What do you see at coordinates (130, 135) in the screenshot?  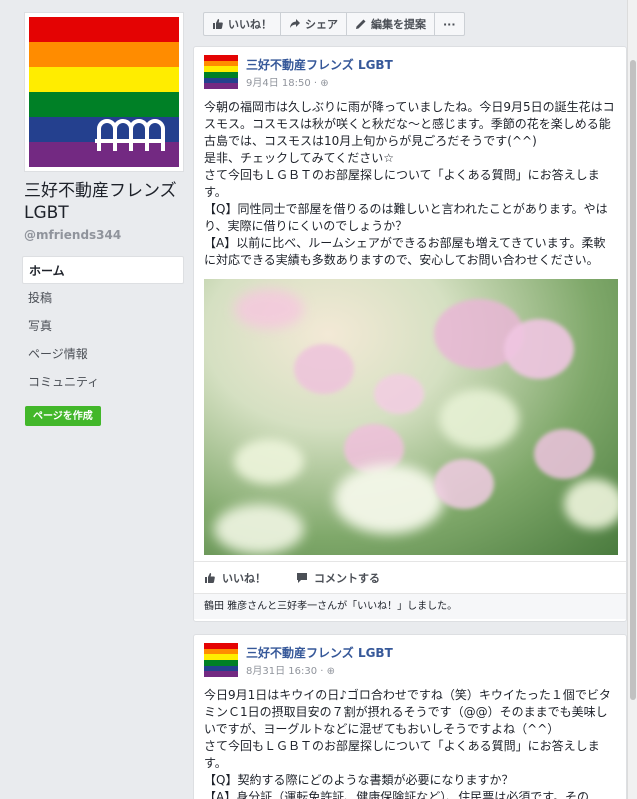 I see `mf-logo-mark` at bounding box center [130, 135].